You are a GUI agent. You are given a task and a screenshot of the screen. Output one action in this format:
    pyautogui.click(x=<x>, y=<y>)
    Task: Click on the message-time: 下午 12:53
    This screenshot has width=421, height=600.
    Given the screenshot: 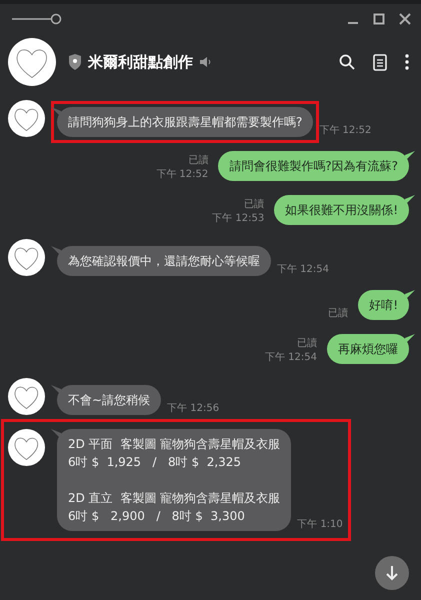 What is the action you would take?
    pyautogui.click(x=238, y=218)
    